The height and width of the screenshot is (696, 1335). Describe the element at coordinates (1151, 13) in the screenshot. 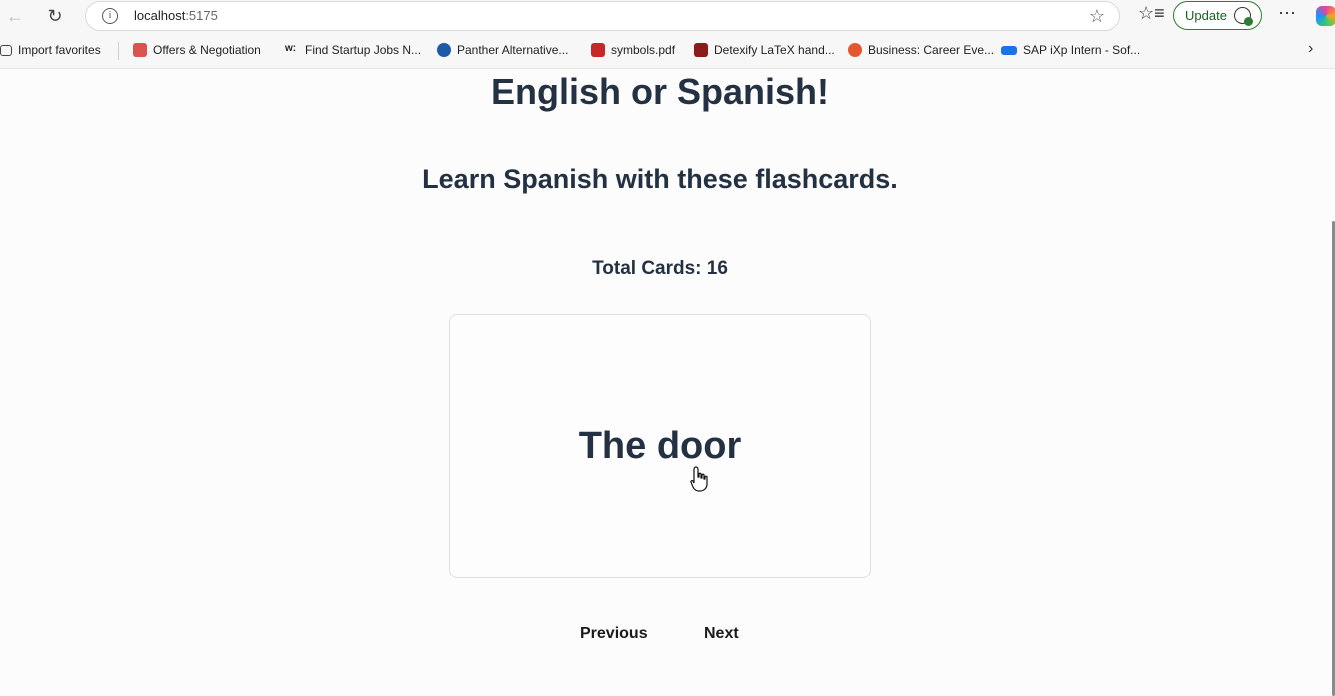

I see `favorites-icon: ☆≡` at that location.